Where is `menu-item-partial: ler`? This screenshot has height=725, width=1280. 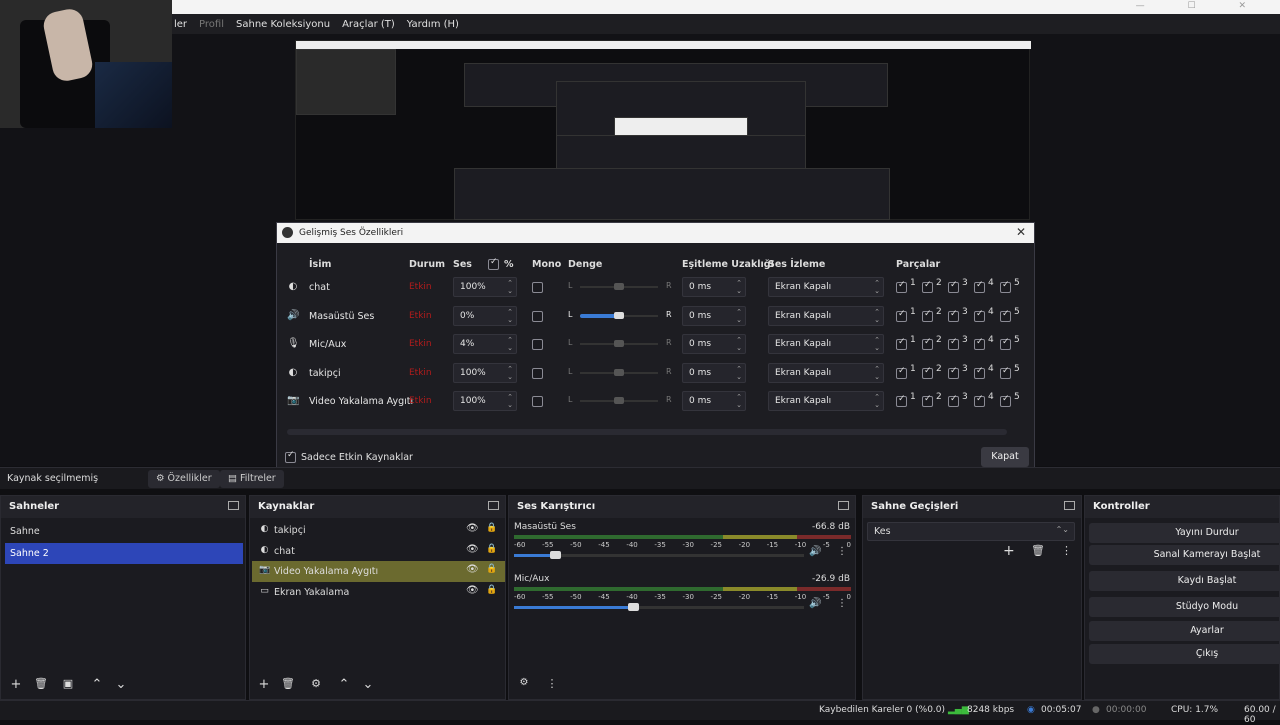
menu-item-partial: ler is located at coordinates (180, 24).